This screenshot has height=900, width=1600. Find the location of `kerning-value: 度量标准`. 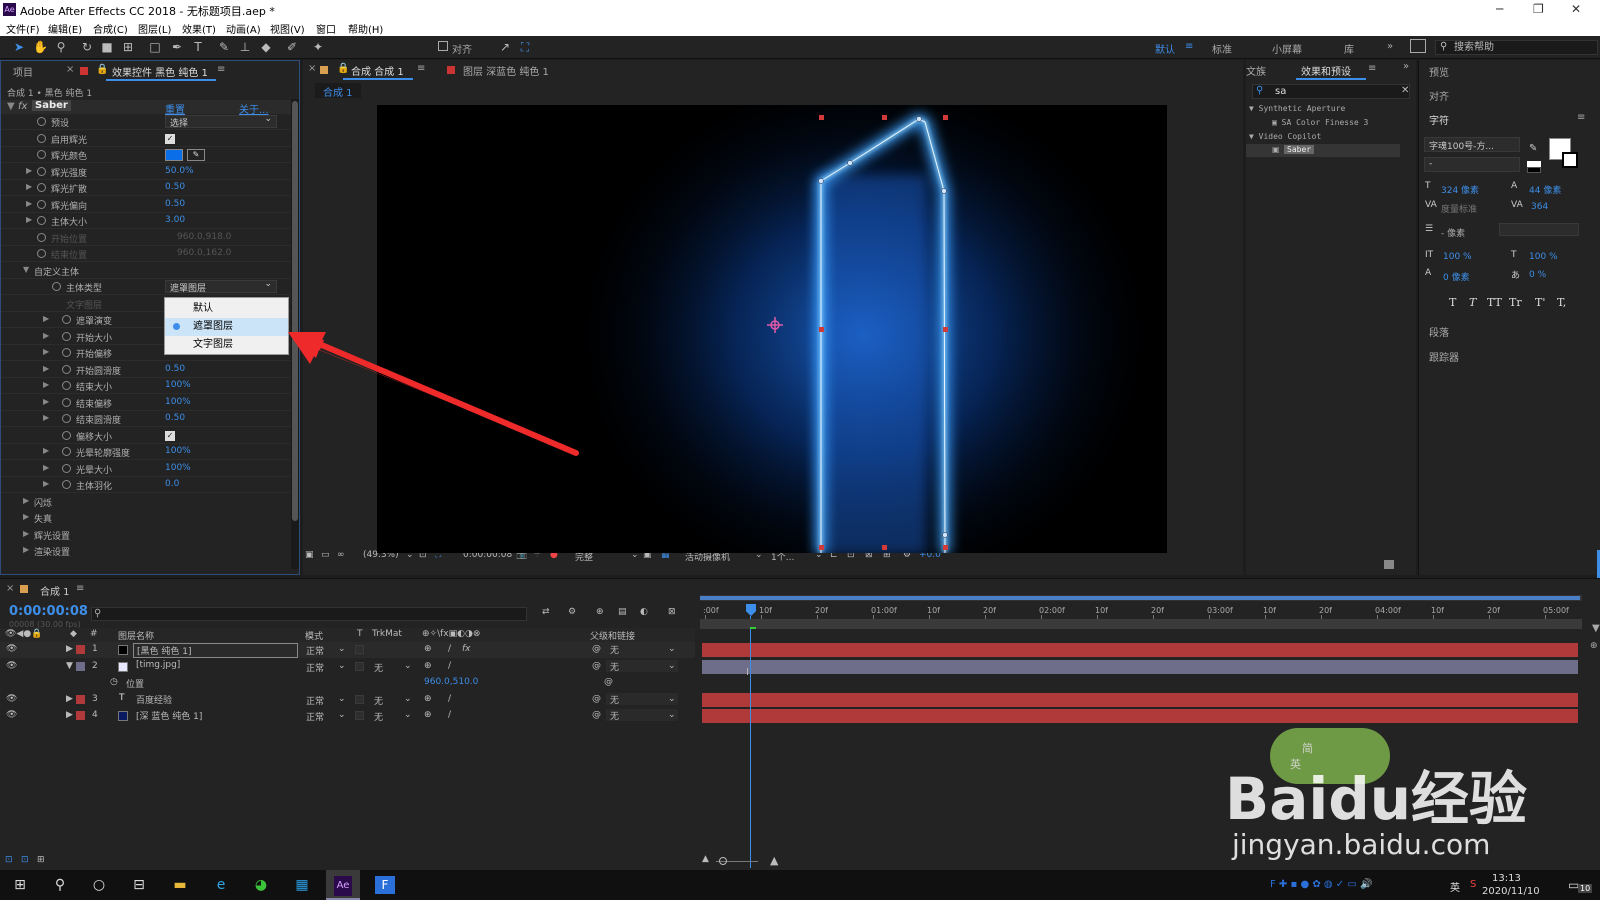

kerning-value: 度量标准 is located at coordinates (1459, 208).